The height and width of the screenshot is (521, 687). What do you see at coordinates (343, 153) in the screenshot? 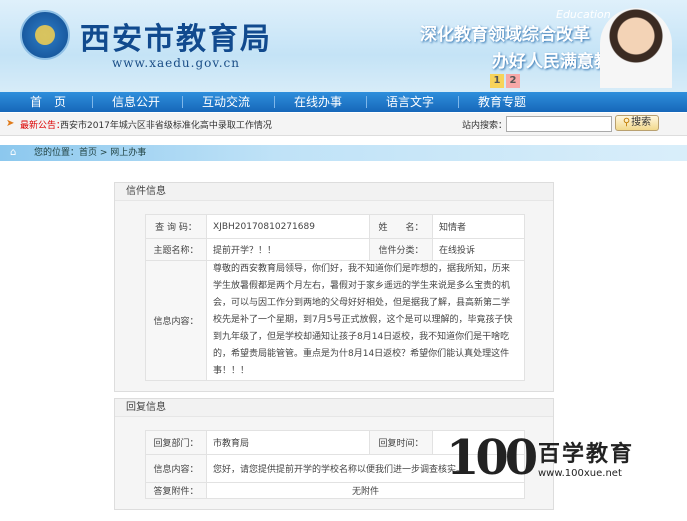
I see `breadcrumb: ⌂ 您的位置：首页 > 网上办事` at bounding box center [343, 153].